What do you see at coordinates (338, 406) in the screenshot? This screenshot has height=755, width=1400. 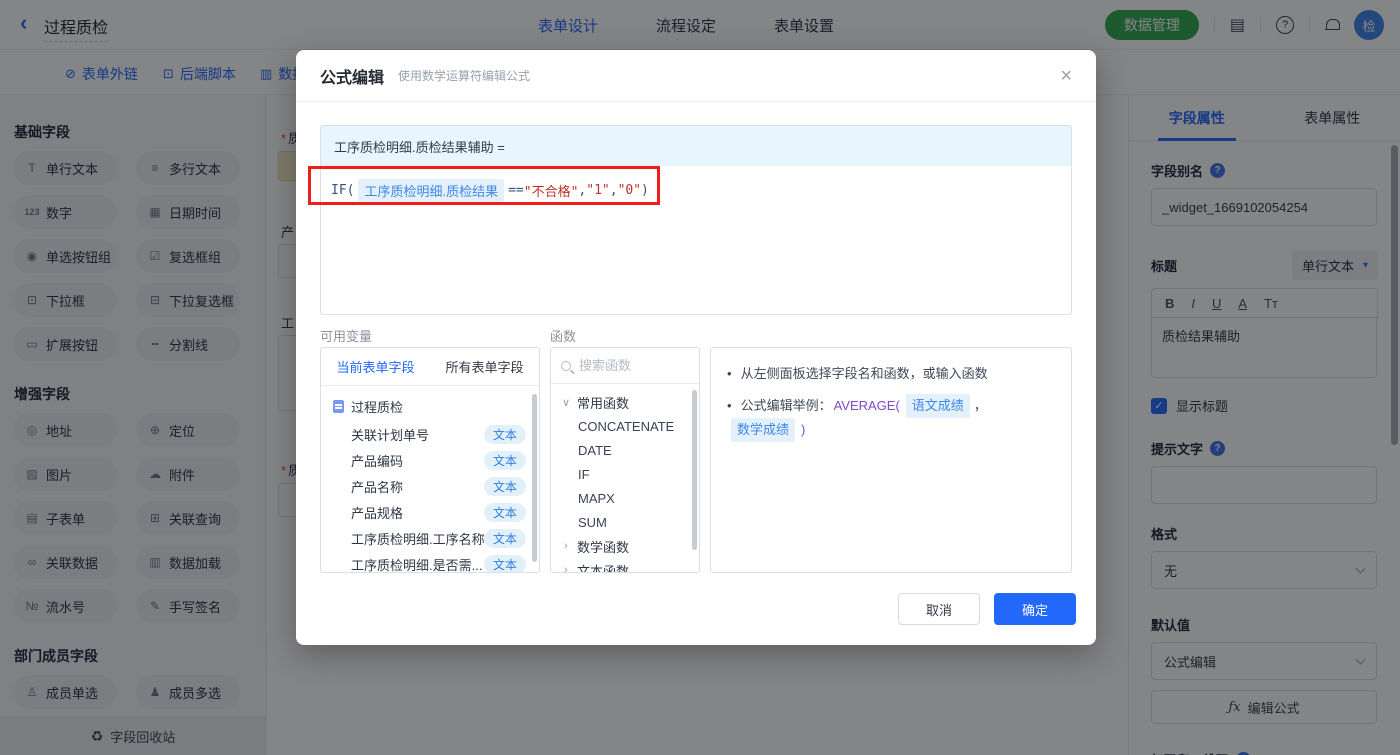 I see `form-doc-icon` at bounding box center [338, 406].